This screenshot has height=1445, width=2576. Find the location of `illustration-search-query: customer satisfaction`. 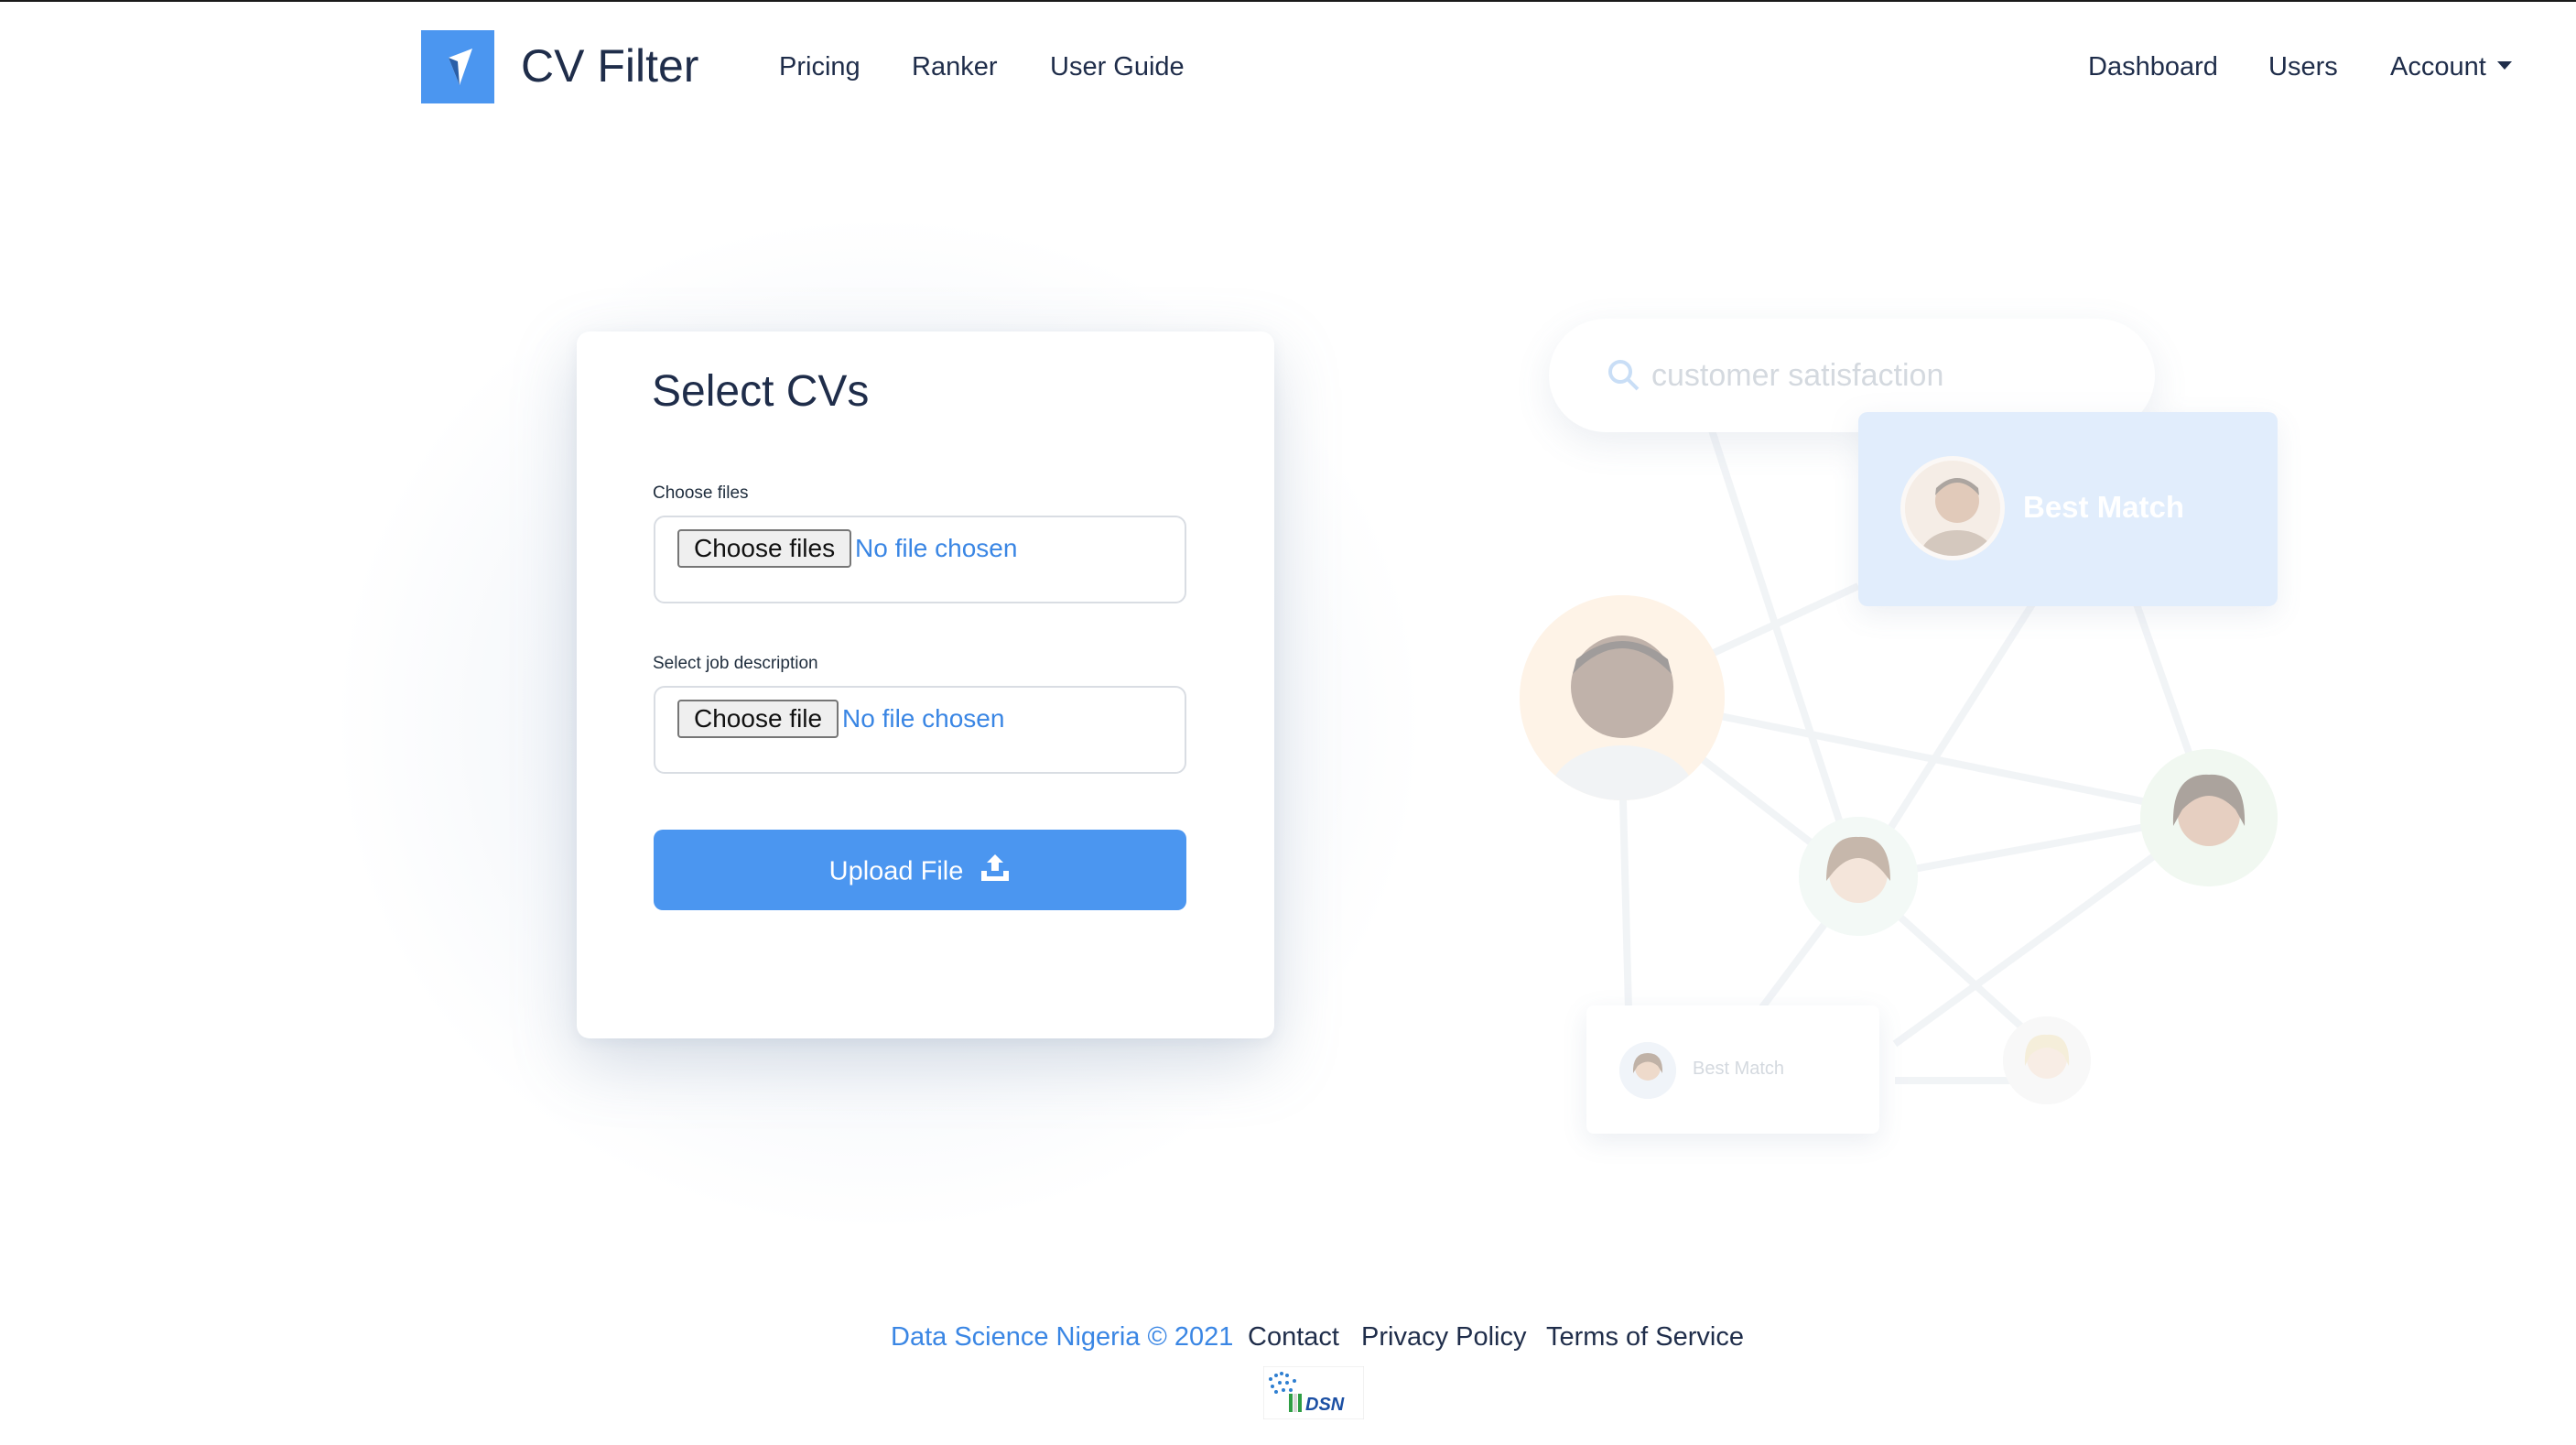

illustration-search-query: customer satisfaction is located at coordinates (1798, 376).